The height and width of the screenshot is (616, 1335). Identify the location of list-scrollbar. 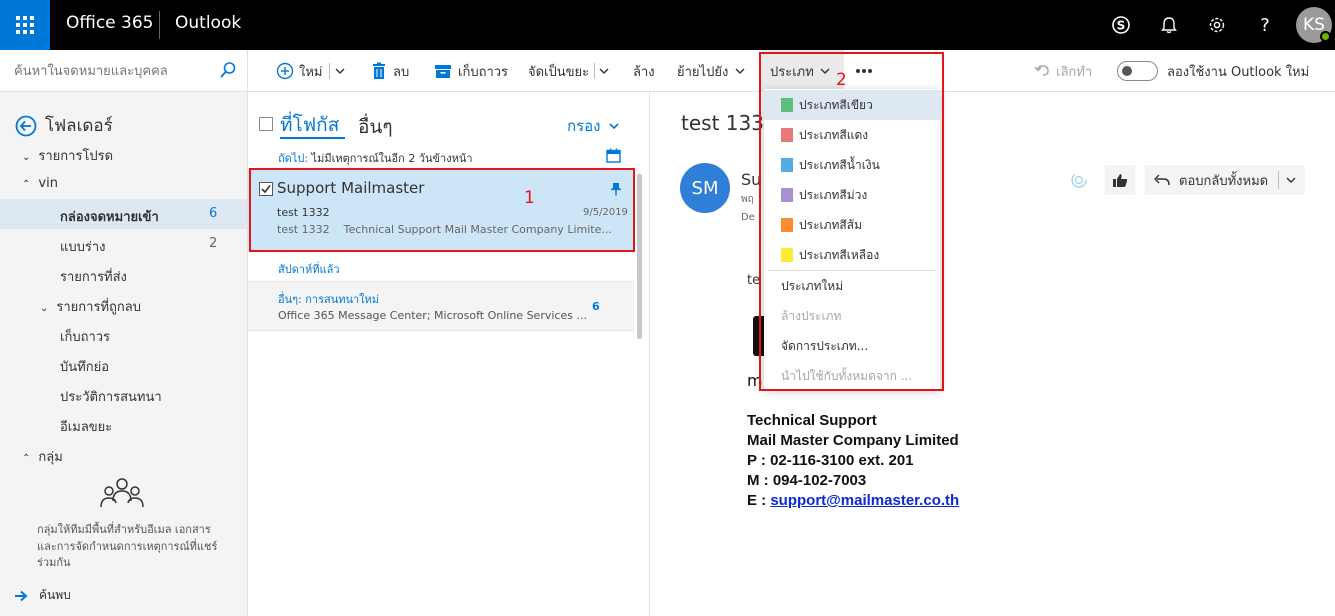
(639, 256).